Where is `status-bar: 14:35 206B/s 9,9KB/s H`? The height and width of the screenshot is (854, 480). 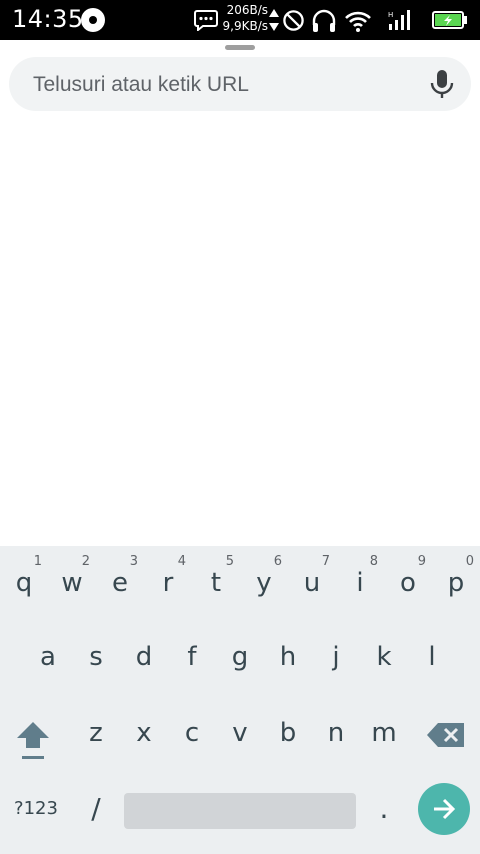 status-bar: 14:35 206B/s 9,9KB/s H is located at coordinates (240, 20).